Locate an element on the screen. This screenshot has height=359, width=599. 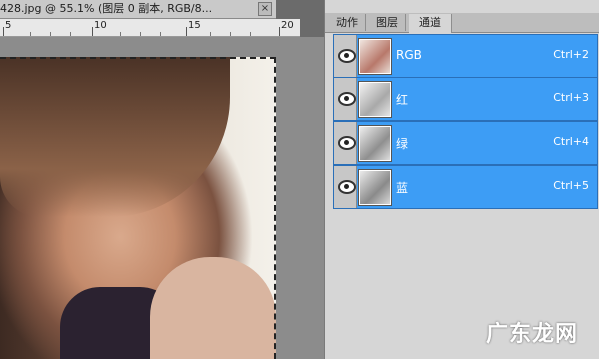
channel-name: 红 is located at coordinates (402, 100).